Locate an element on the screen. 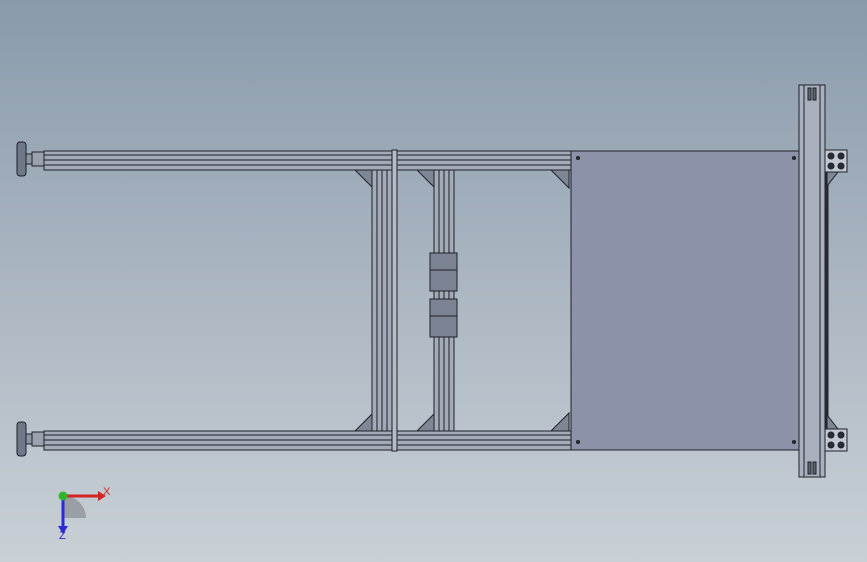 The width and height of the screenshot is (867, 562). divider-bar is located at coordinates (394, 300).